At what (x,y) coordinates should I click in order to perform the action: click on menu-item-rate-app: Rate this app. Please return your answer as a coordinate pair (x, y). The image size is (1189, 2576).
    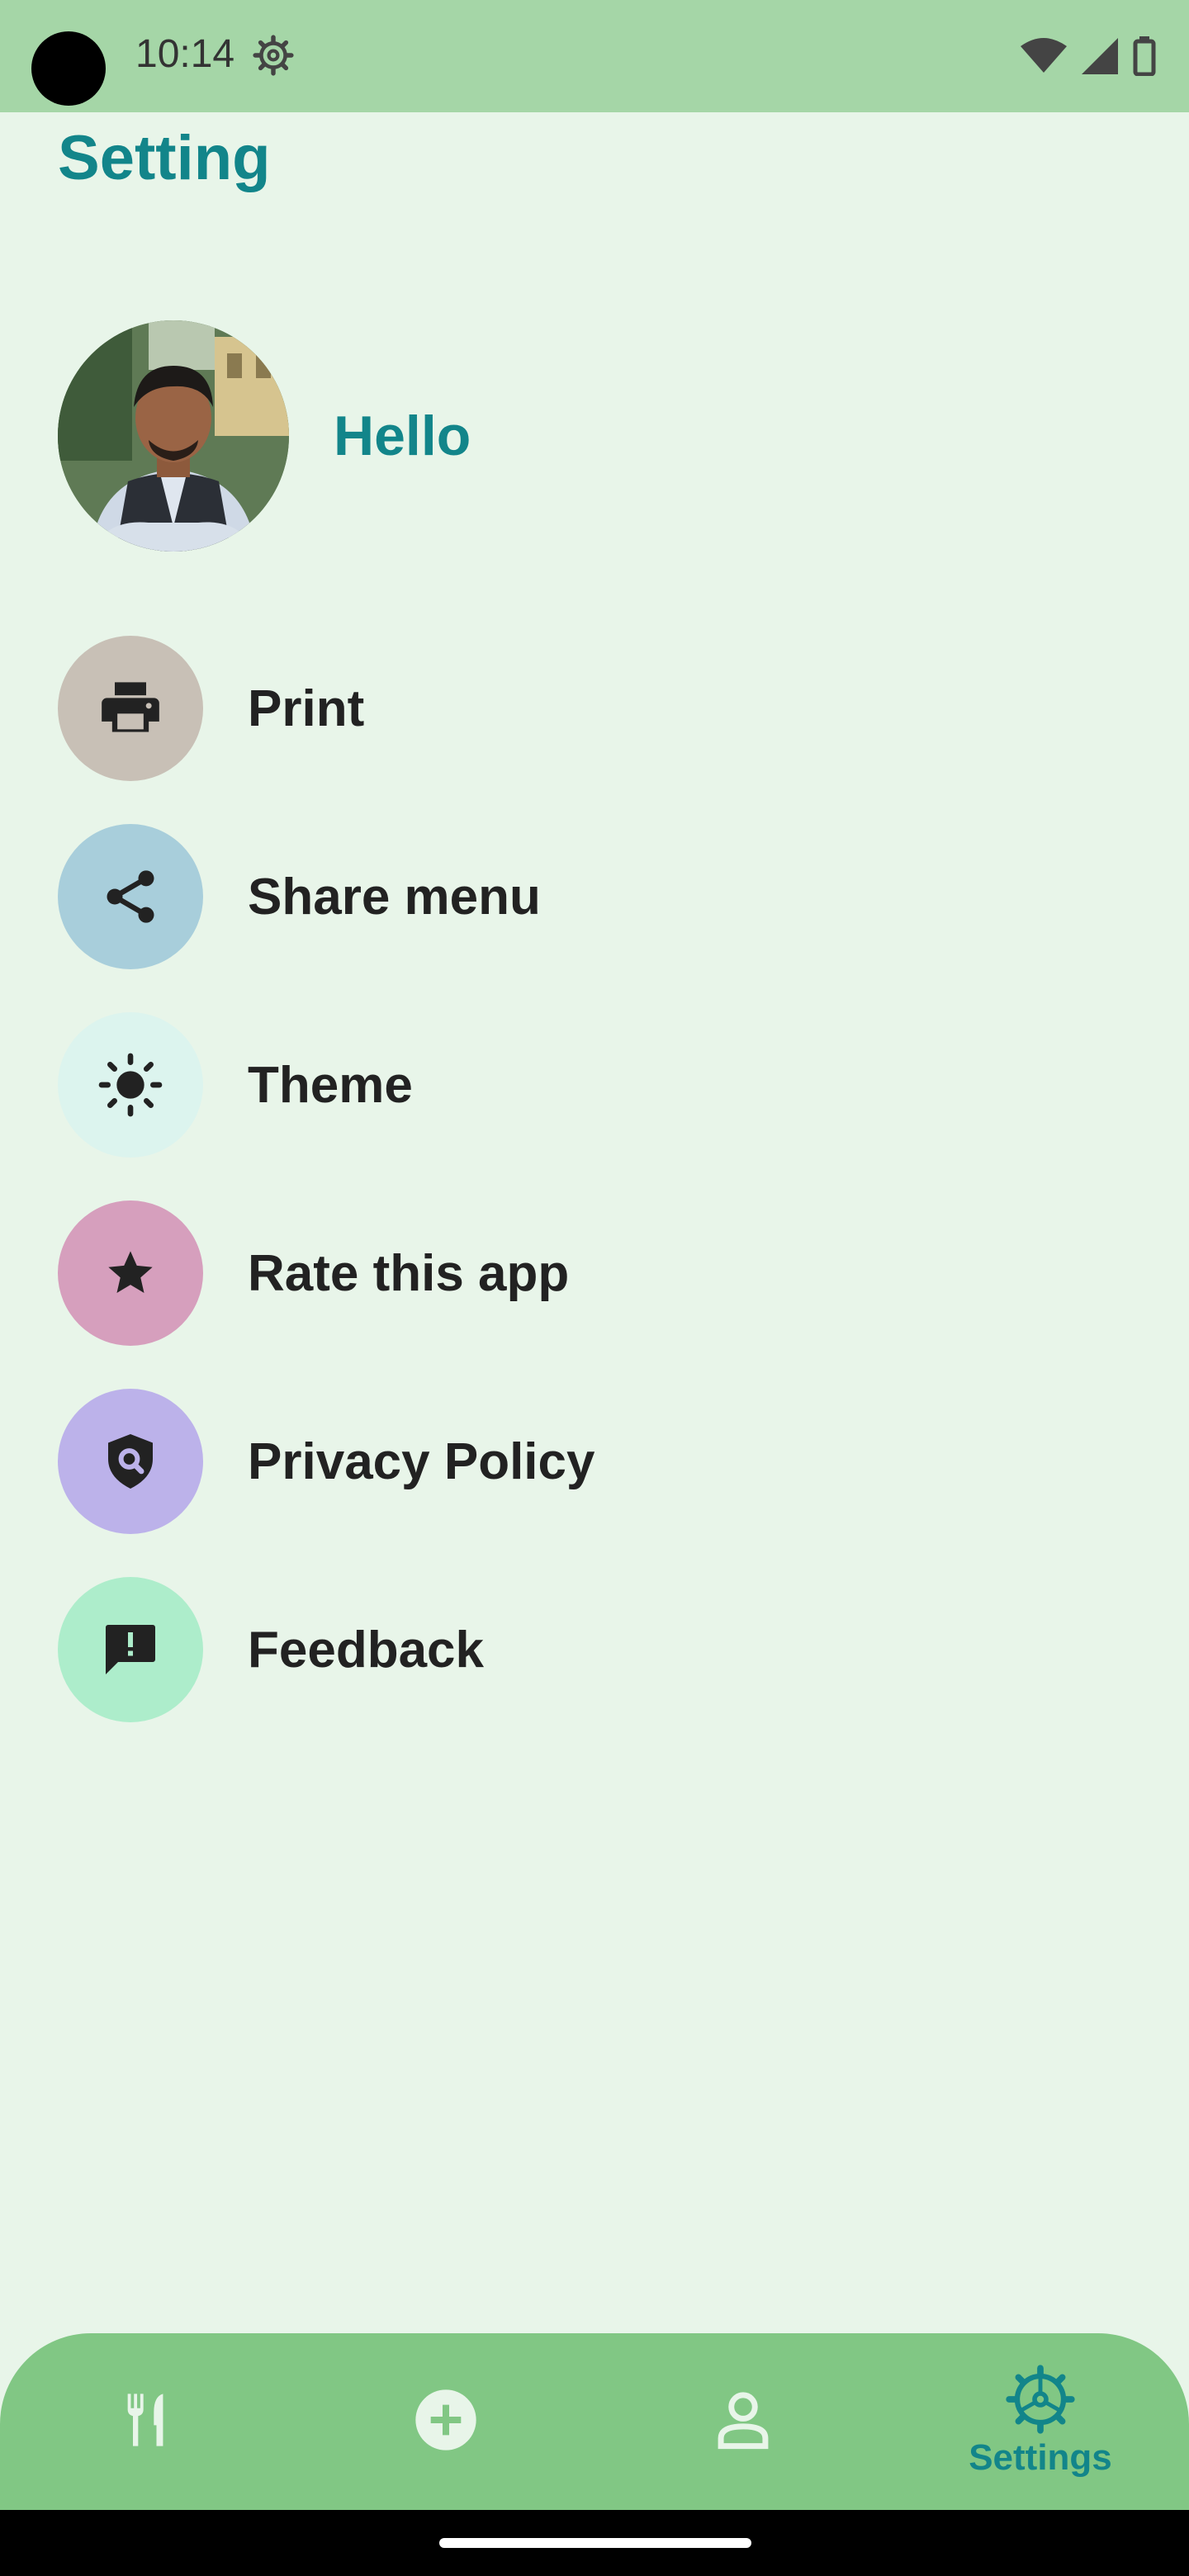
    Looking at the image, I should click on (594, 1273).